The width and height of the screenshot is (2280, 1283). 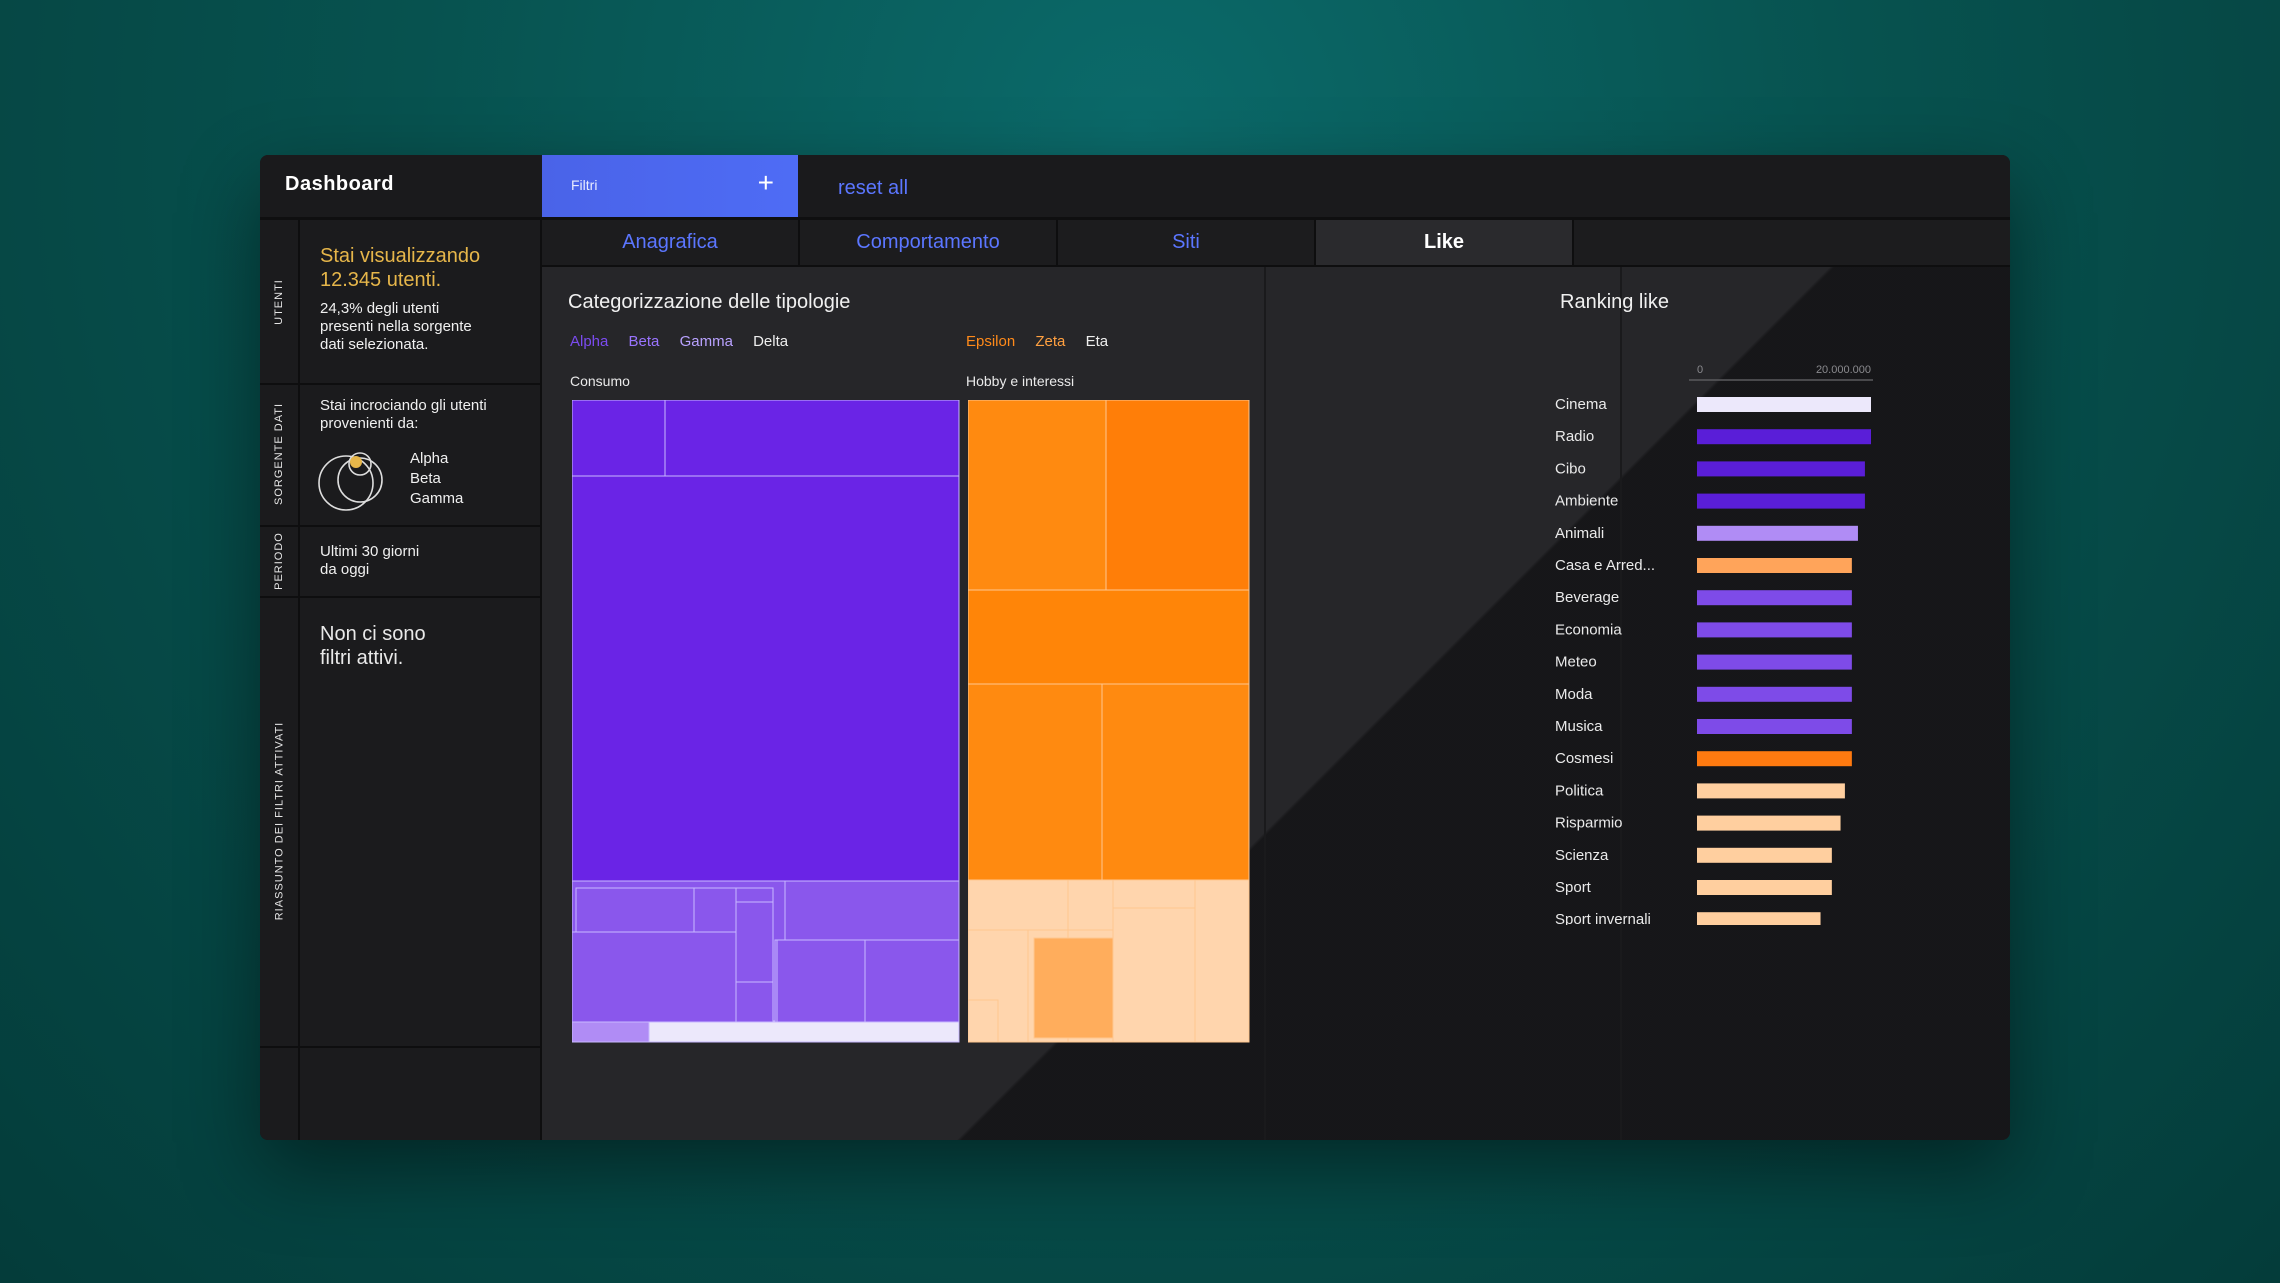 I want to click on bar-category-label: Risparmio, so click(x=1589, y=823).